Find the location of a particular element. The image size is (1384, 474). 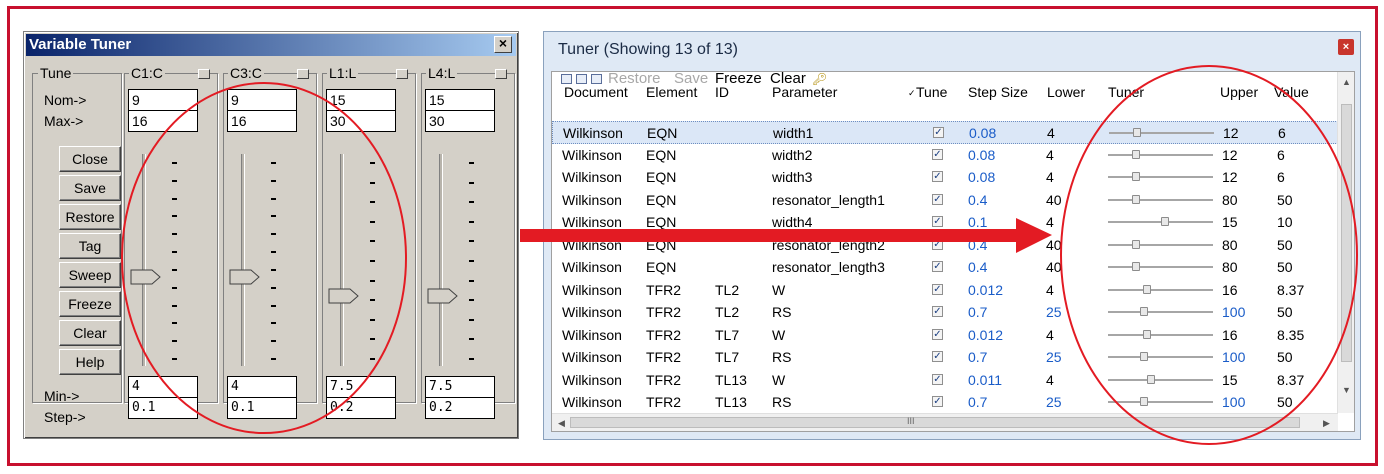

horizontal-scroll-thumb: III is located at coordinates (935, 422).